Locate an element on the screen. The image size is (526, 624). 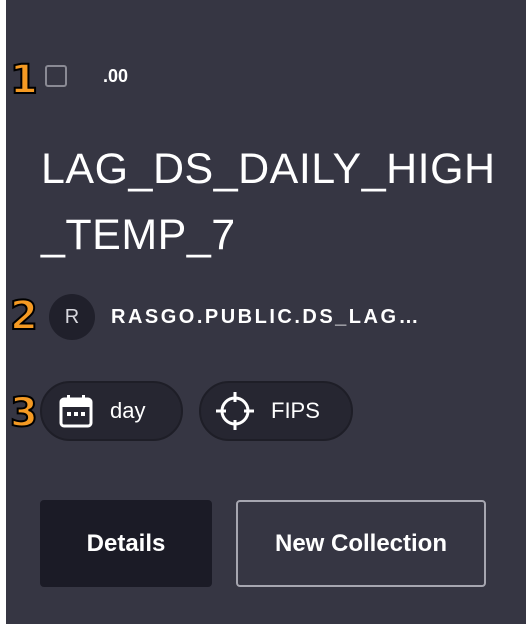
tag-chip-day: day is located at coordinates (111, 411).